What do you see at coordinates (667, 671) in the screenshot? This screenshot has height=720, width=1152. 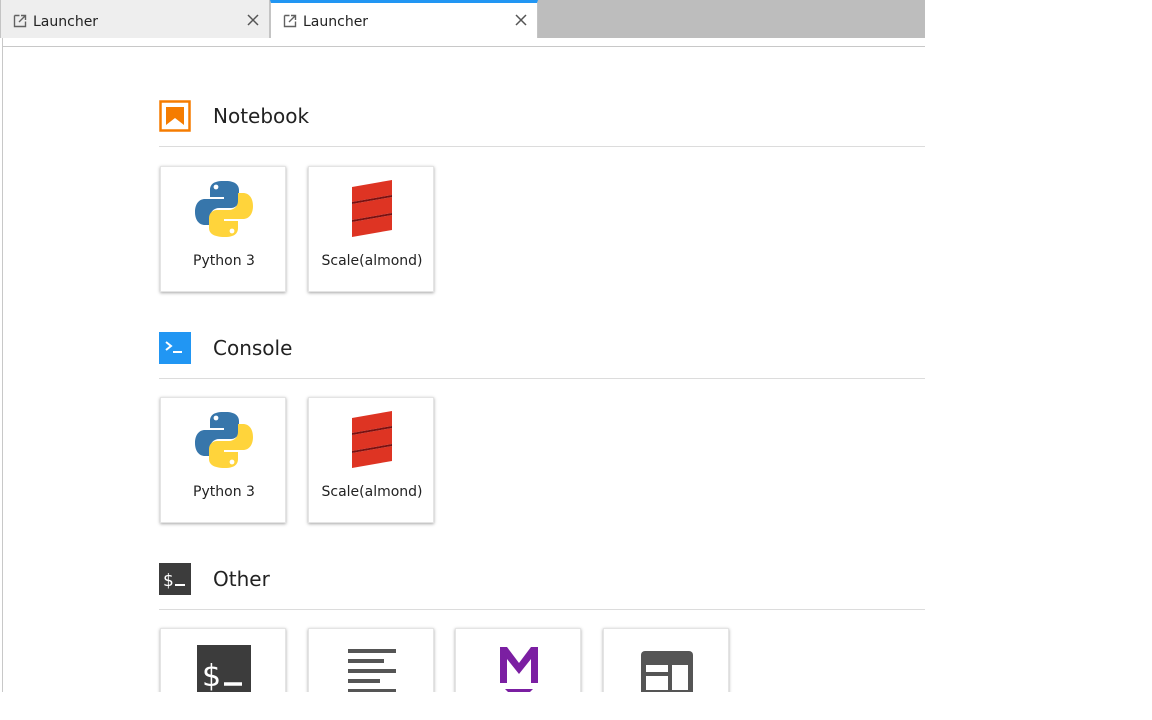 I see `contextual-help-icon` at bounding box center [667, 671].